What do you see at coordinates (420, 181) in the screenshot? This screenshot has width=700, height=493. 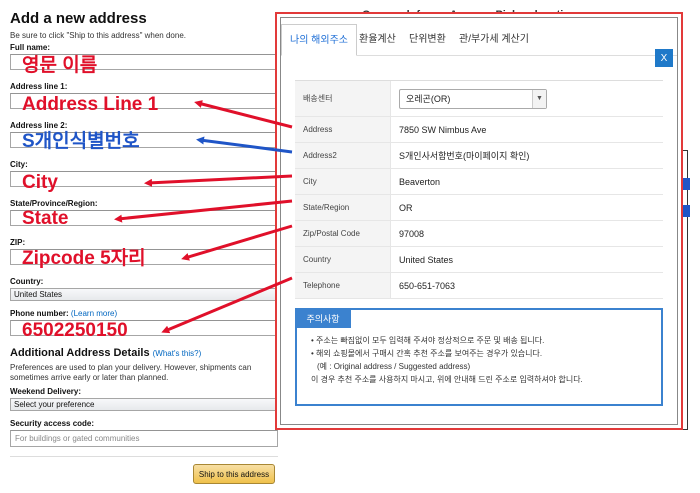 I see `row-value: Beaverton` at bounding box center [420, 181].